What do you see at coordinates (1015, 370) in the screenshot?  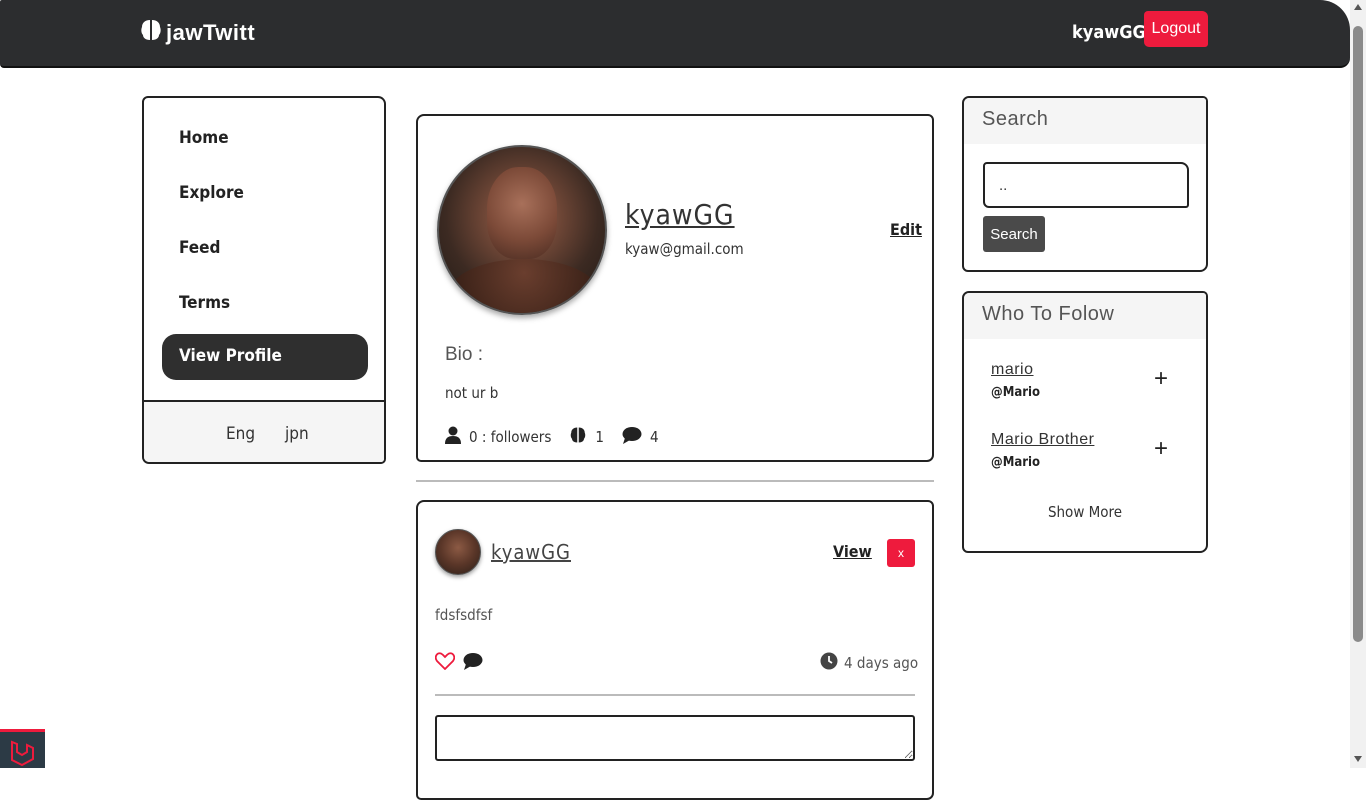 I see `follow-user-name: mario` at bounding box center [1015, 370].